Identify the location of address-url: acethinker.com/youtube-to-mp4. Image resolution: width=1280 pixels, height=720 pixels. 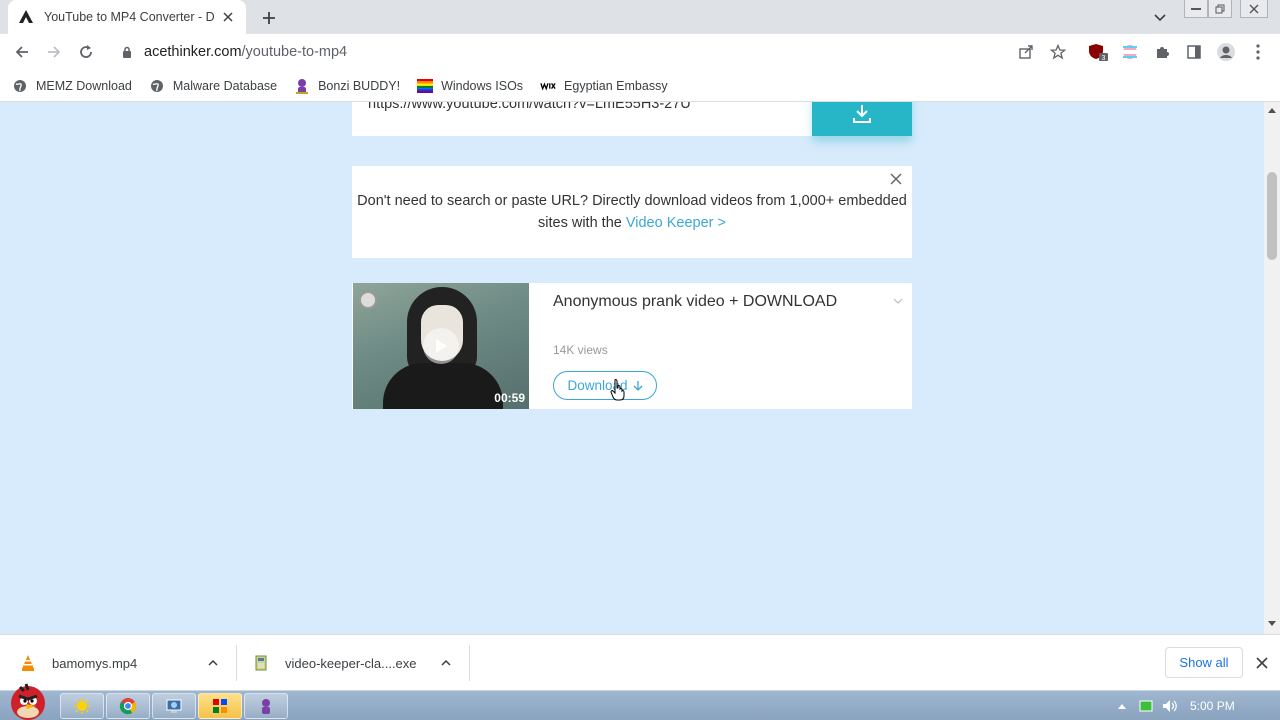
(245, 52).